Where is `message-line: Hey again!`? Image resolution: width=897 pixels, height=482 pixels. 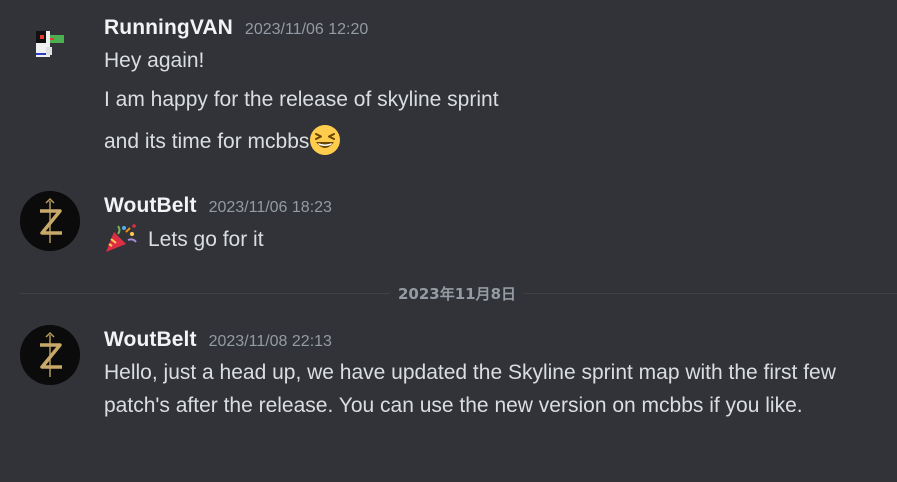
message-line: Hey again! is located at coordinates (154, 60).